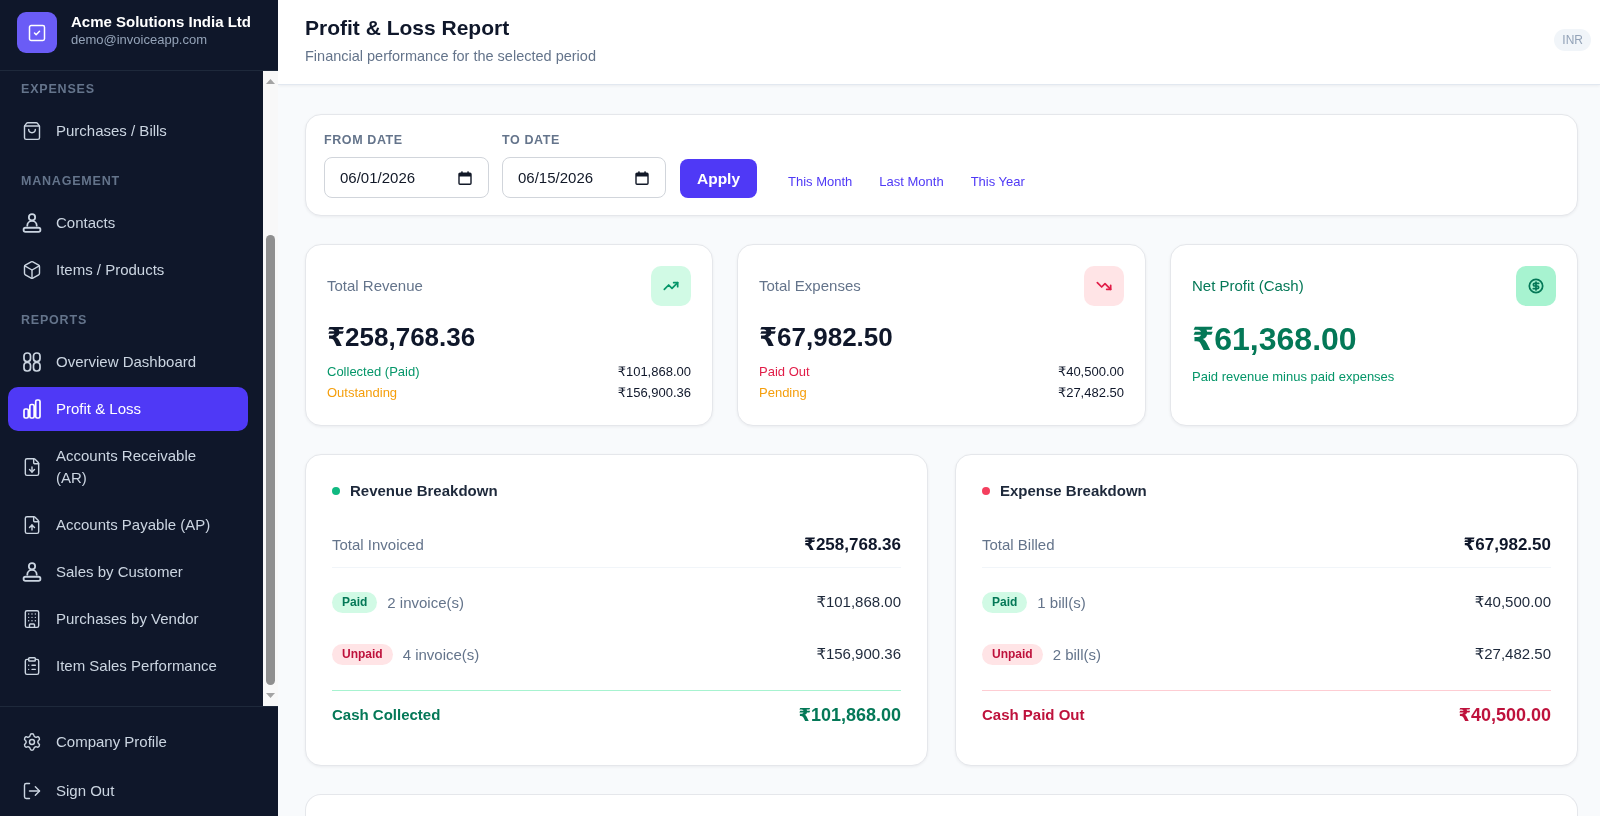  I want to click on nav-item: Overview Dashboard, so click(128, 362).